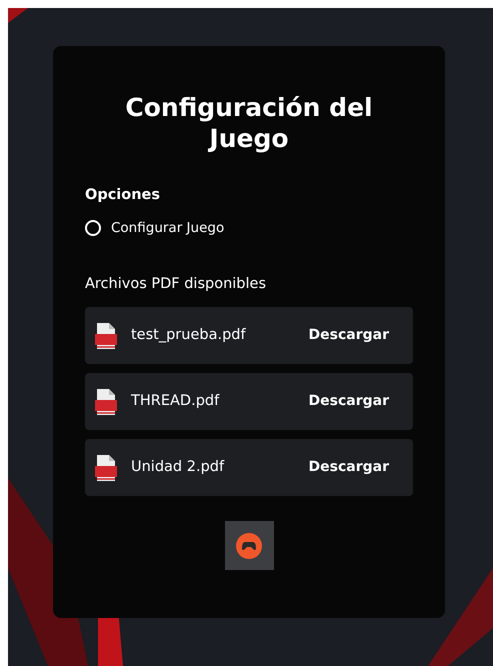 The image size is (493, 666). I want to click on file-name: Unidad 2.pdf, so click(178, 467).